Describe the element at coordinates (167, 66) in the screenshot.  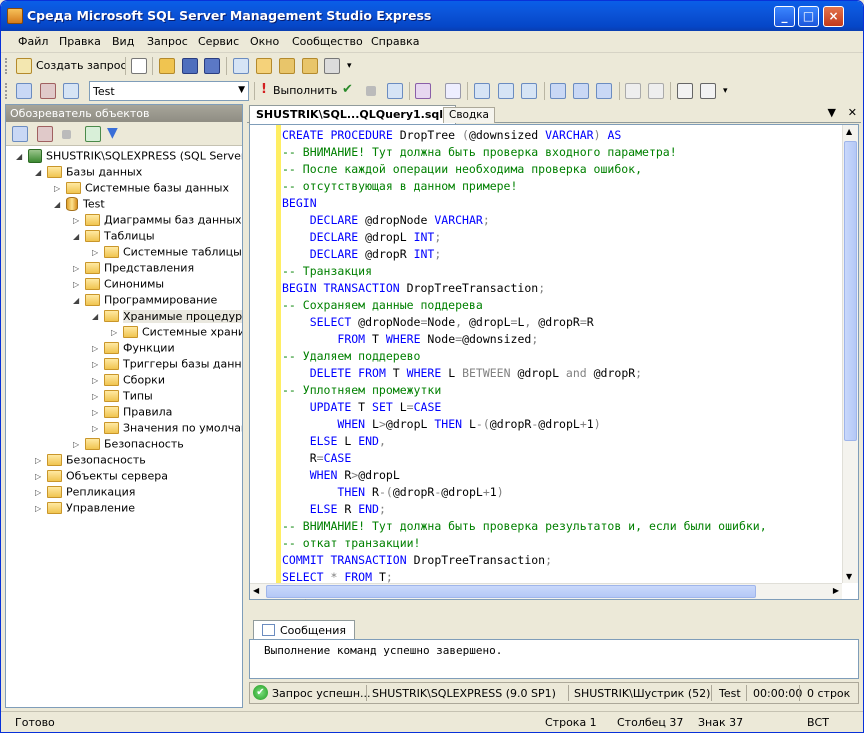
I see `open-folder-icon` at that location.